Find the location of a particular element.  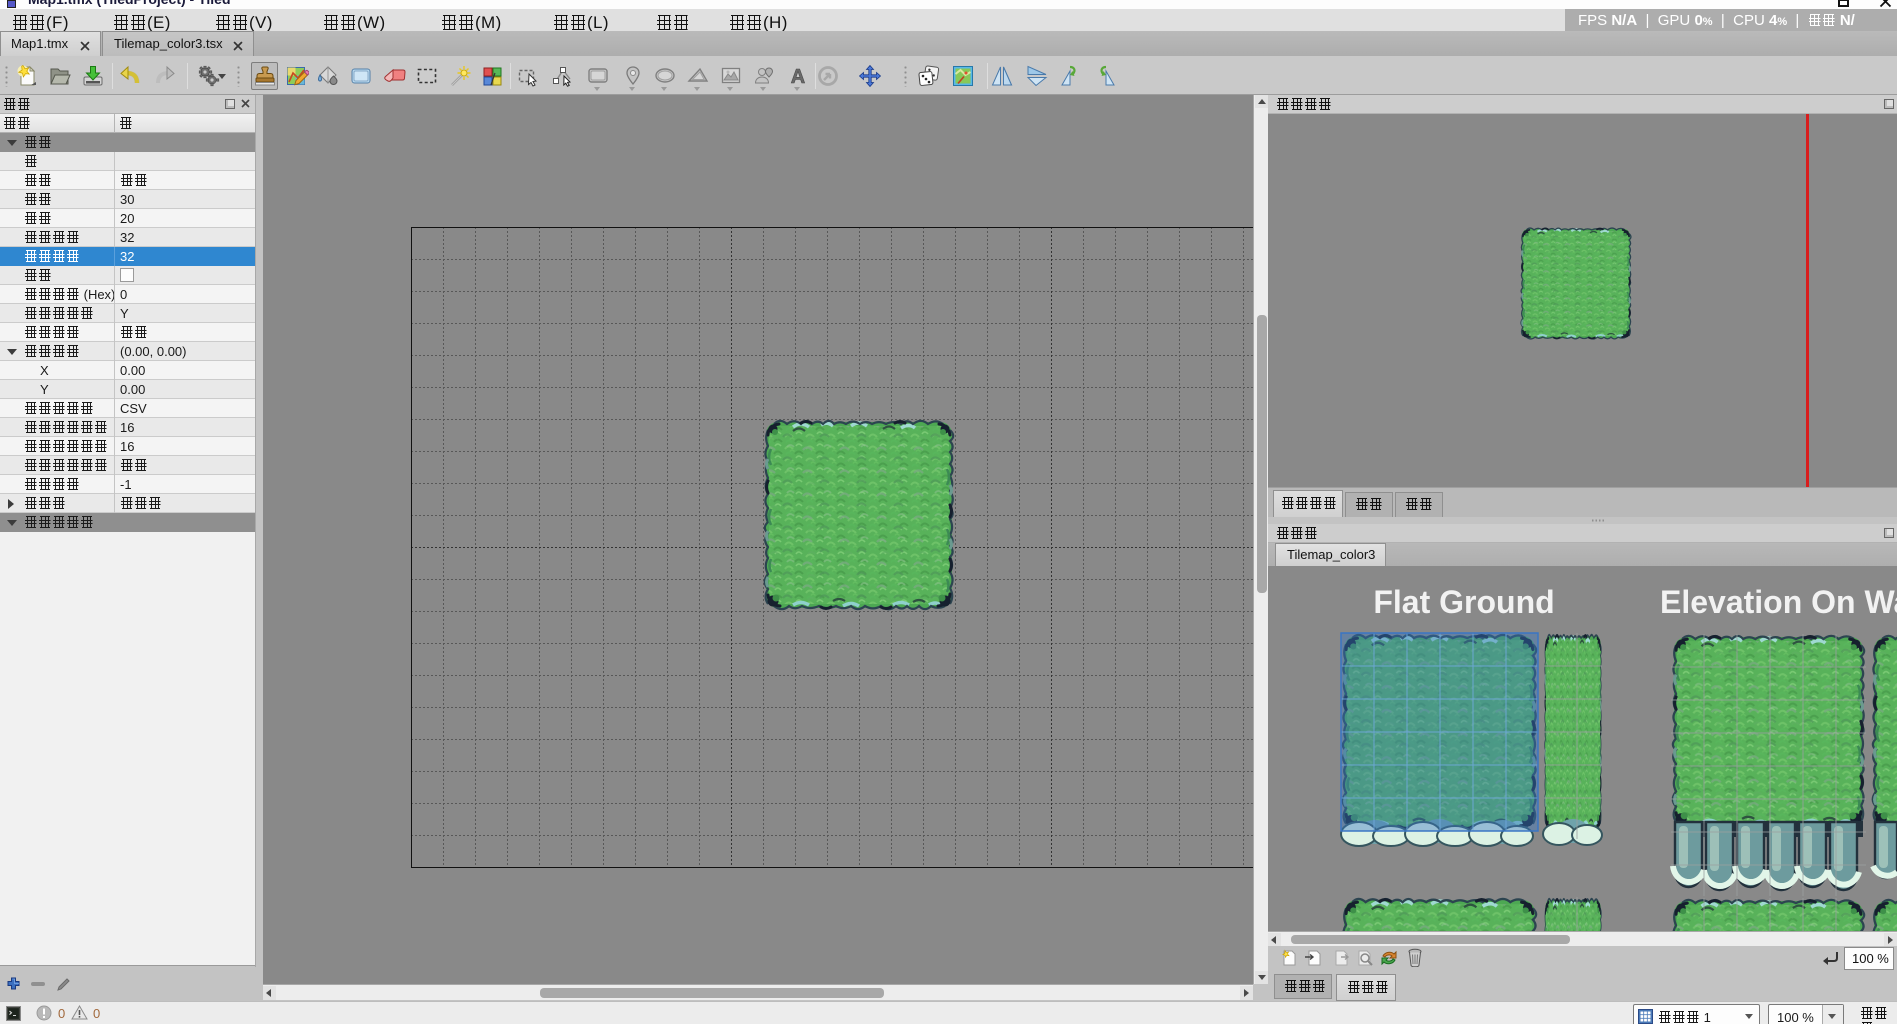

svg-text: Flat Ground is located at coordinates (1463, 602).